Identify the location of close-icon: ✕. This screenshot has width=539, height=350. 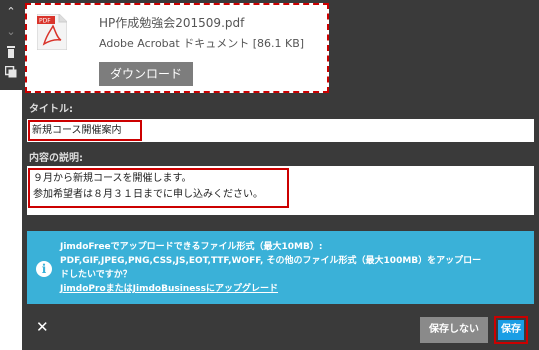
(42, 327).